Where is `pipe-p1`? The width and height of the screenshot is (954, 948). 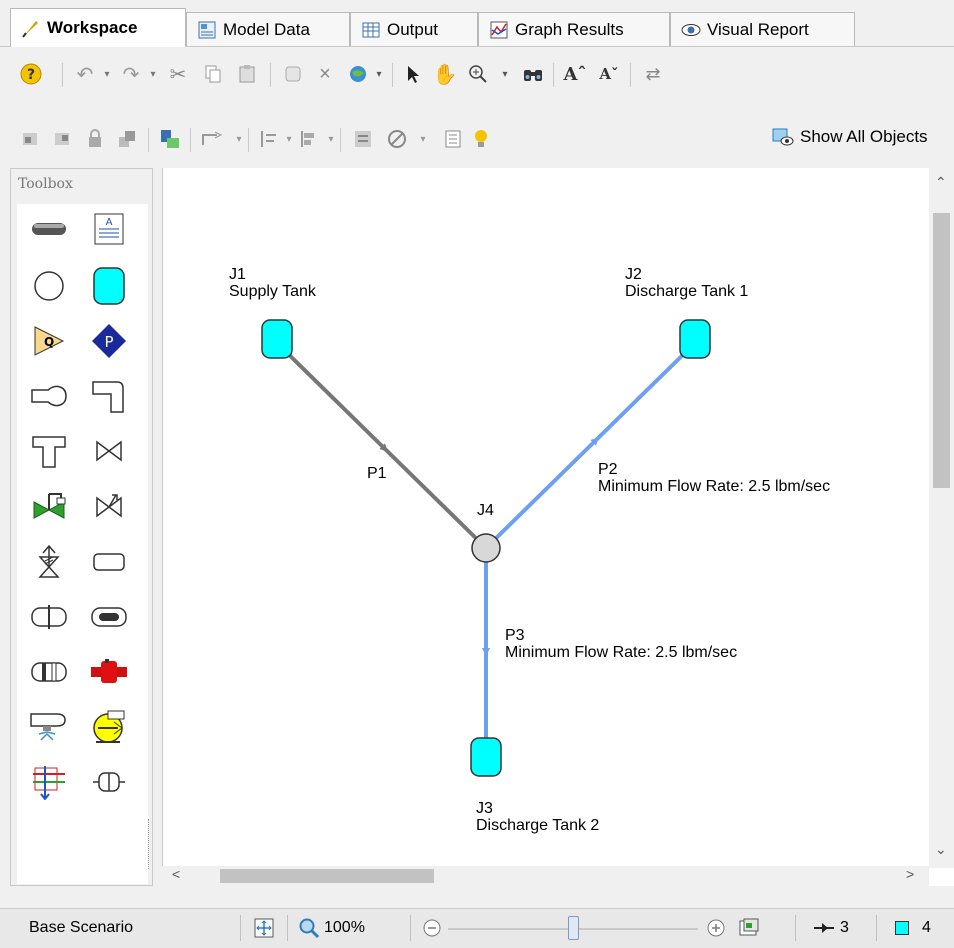
pipe-p1 is located at coordinates (381, 445).